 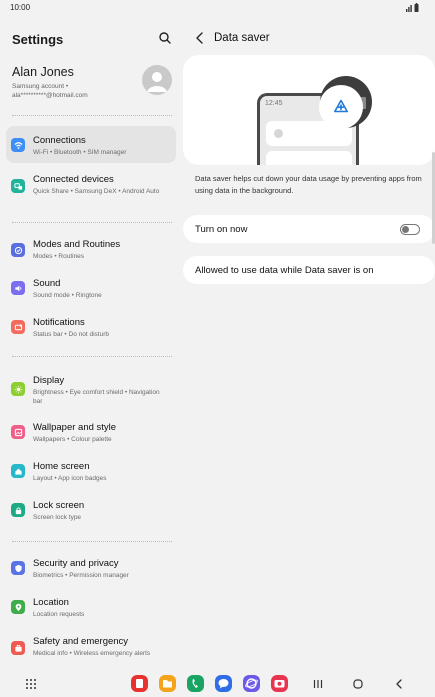 What do you see at coordinates (59, 256) in the screenshot?
I see `settings-item-subtitle: Modes • Routines` at bounding box center [59, 256].